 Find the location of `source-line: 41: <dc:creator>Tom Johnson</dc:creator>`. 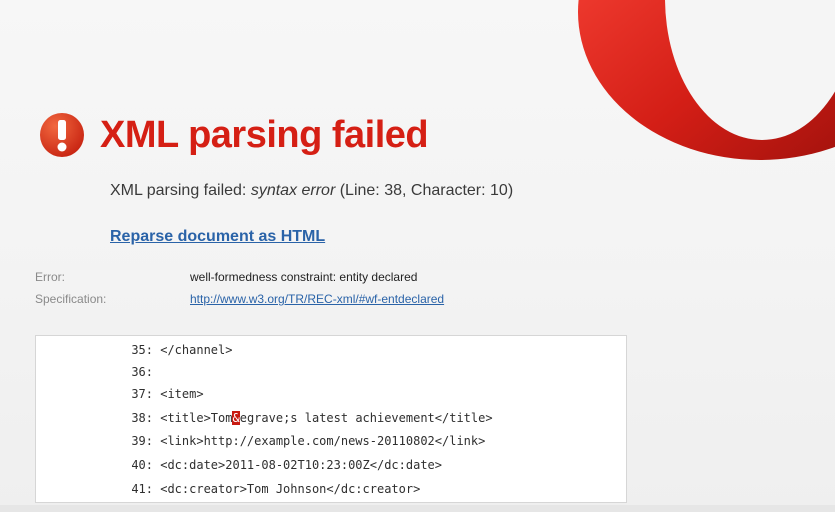

source-line: 41: <dc:creator>Tom Johnson</dc:creator> is located at coordinates (228, 489).